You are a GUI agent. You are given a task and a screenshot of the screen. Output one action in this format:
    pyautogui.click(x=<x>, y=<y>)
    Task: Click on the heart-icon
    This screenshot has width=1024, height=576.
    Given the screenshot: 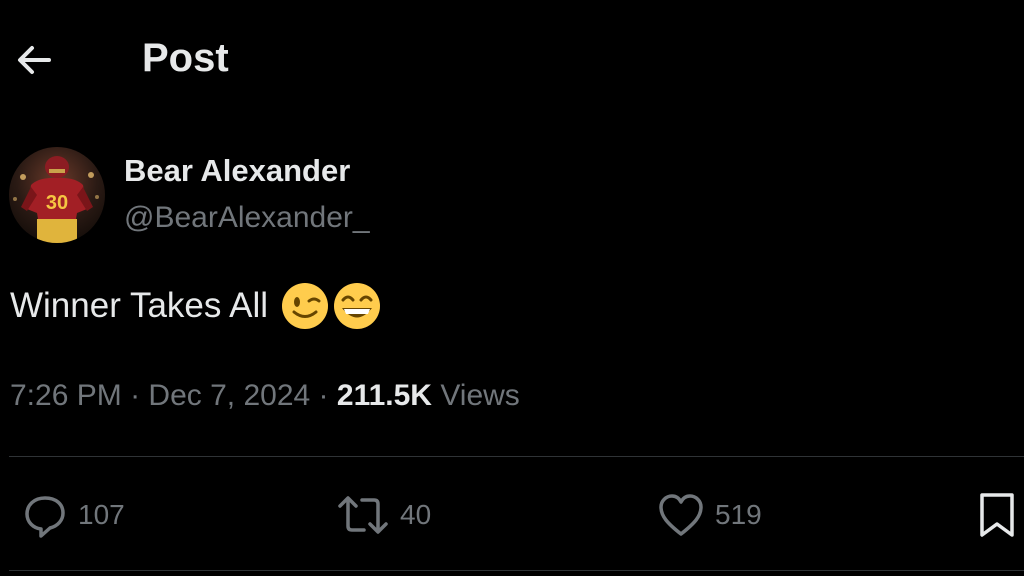 What is the action you would take?
    pyautogui.click(x=681, y=515)
    